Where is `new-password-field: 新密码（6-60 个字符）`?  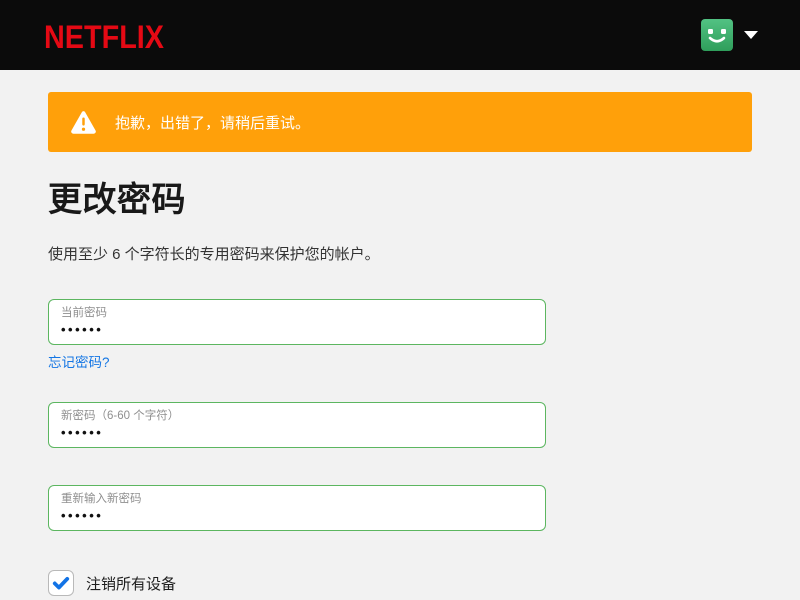
new-password-field: 新密码（6-60 个字符） is located at coordinates (297, 425).